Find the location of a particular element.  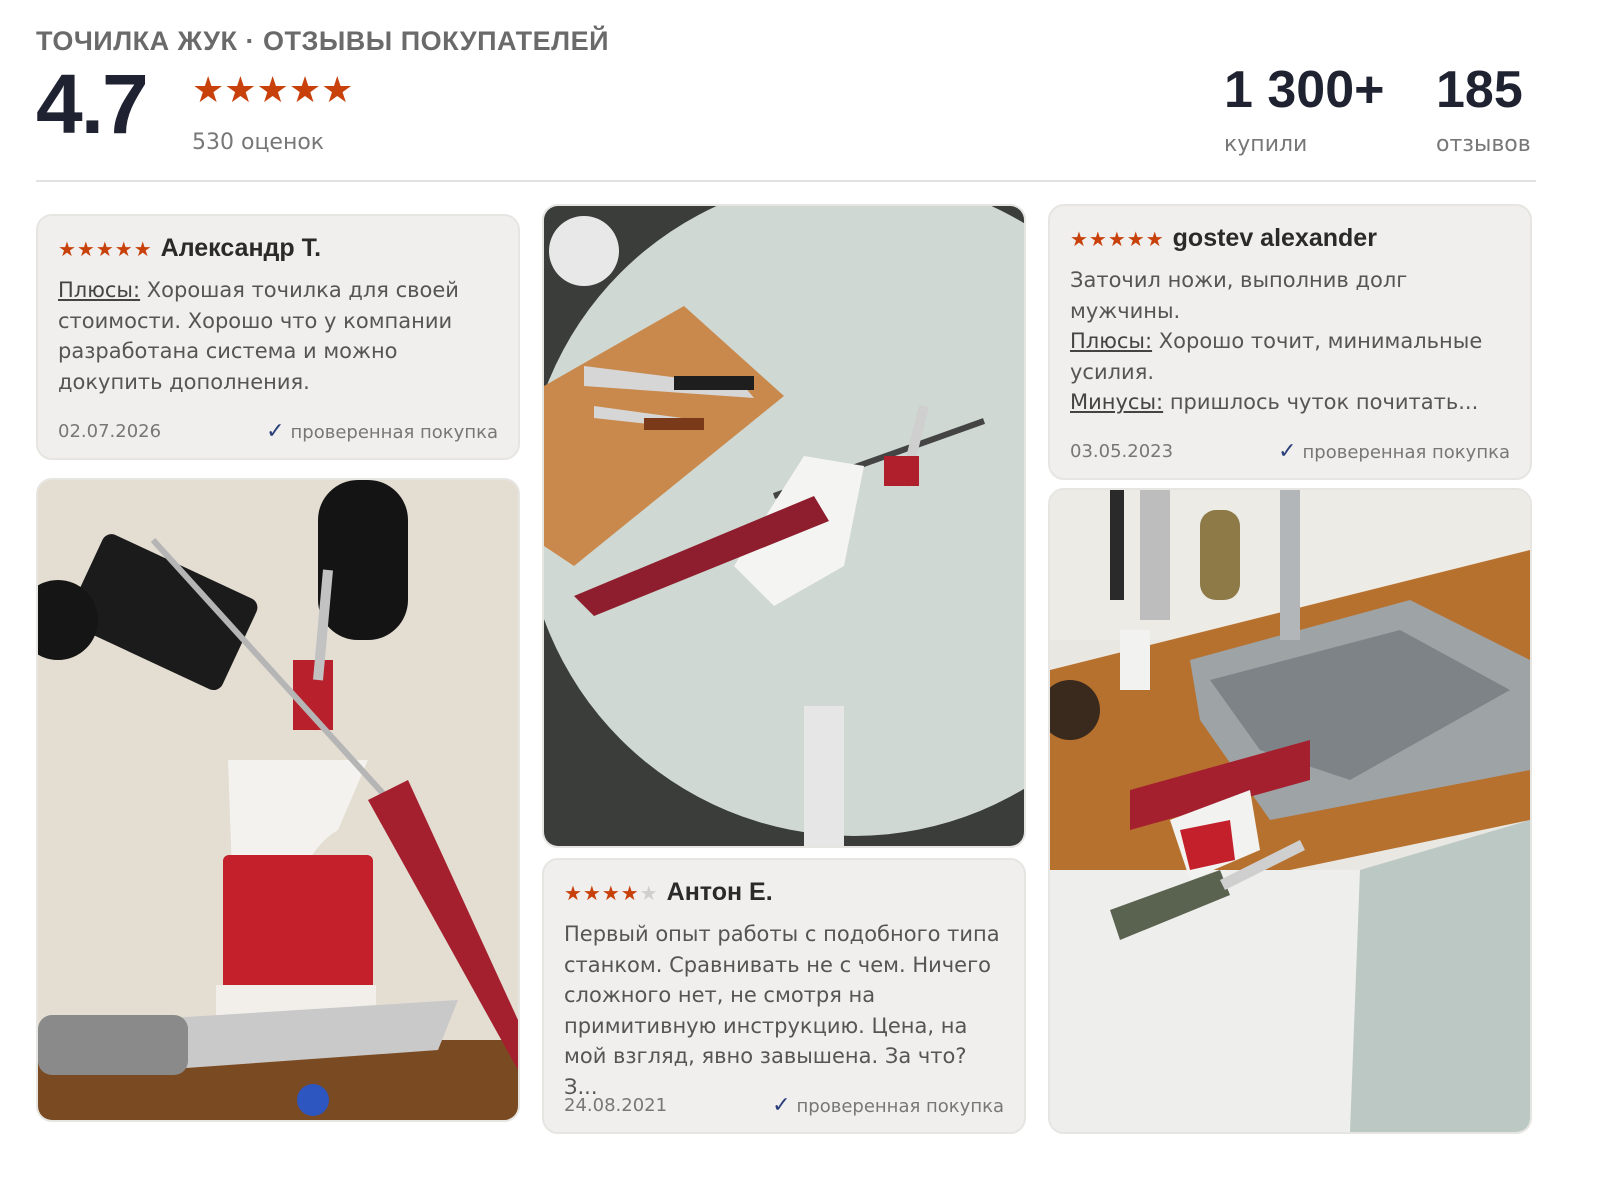

review-footer: 03.05.2023 ✓ проверенная покупка is located at coordinates (1290, 451).